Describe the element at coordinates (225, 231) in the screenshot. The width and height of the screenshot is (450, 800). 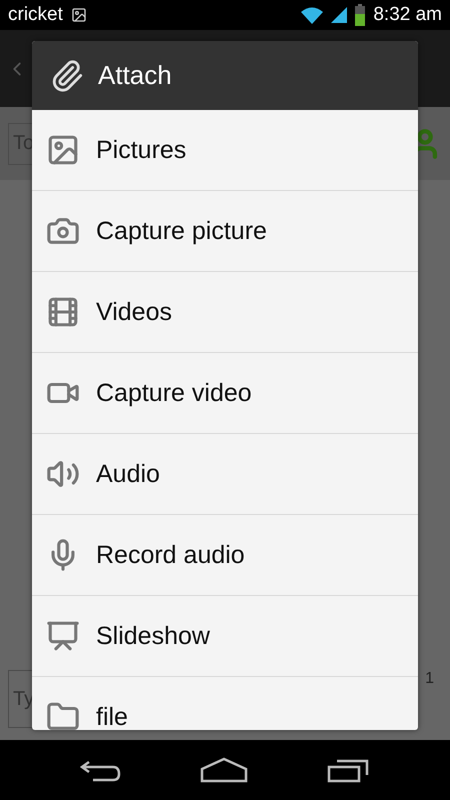
I see `menu-item: Capture picture` at that location.